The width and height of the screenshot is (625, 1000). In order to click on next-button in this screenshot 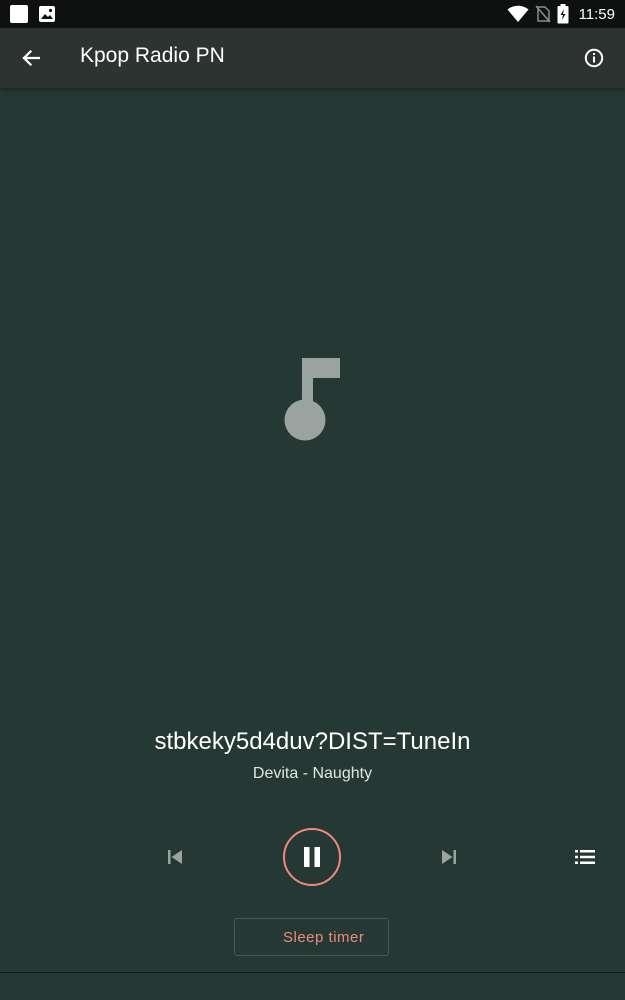, I will do `click(449, 857)`.